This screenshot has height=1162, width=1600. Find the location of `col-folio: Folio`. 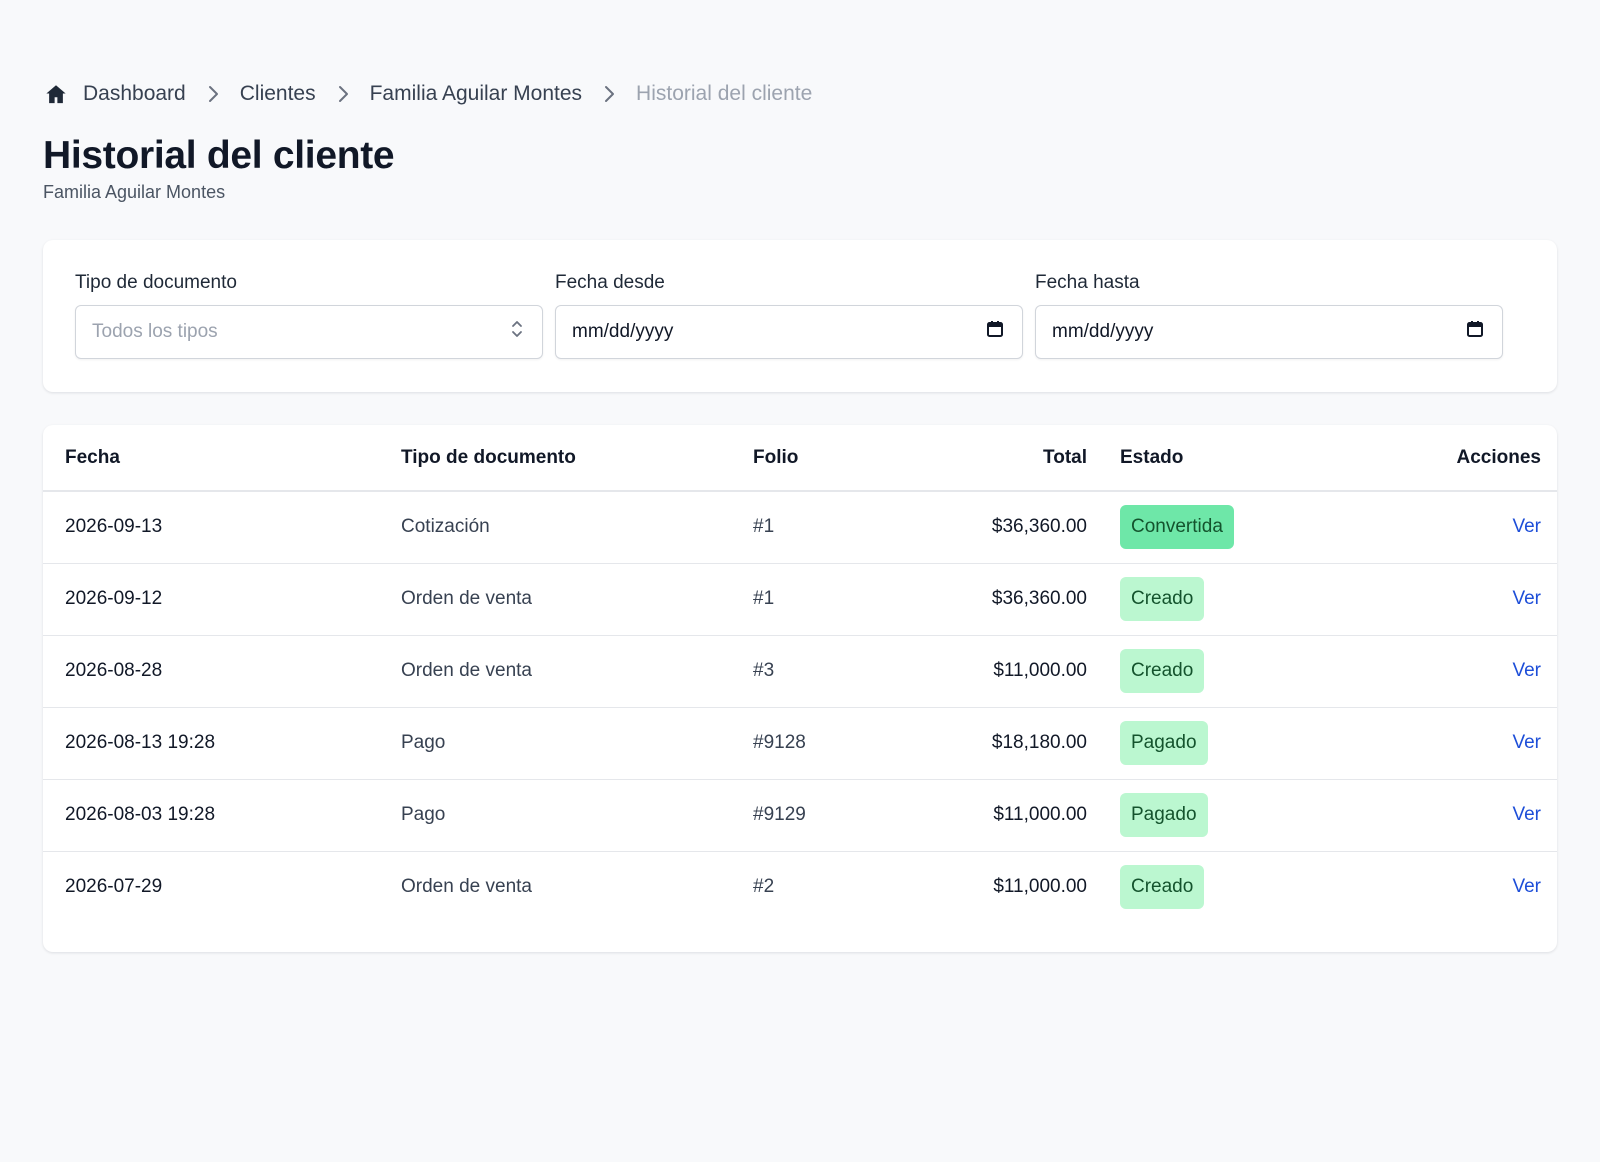

col-folio: Folio is located at coordinates (838, 458).